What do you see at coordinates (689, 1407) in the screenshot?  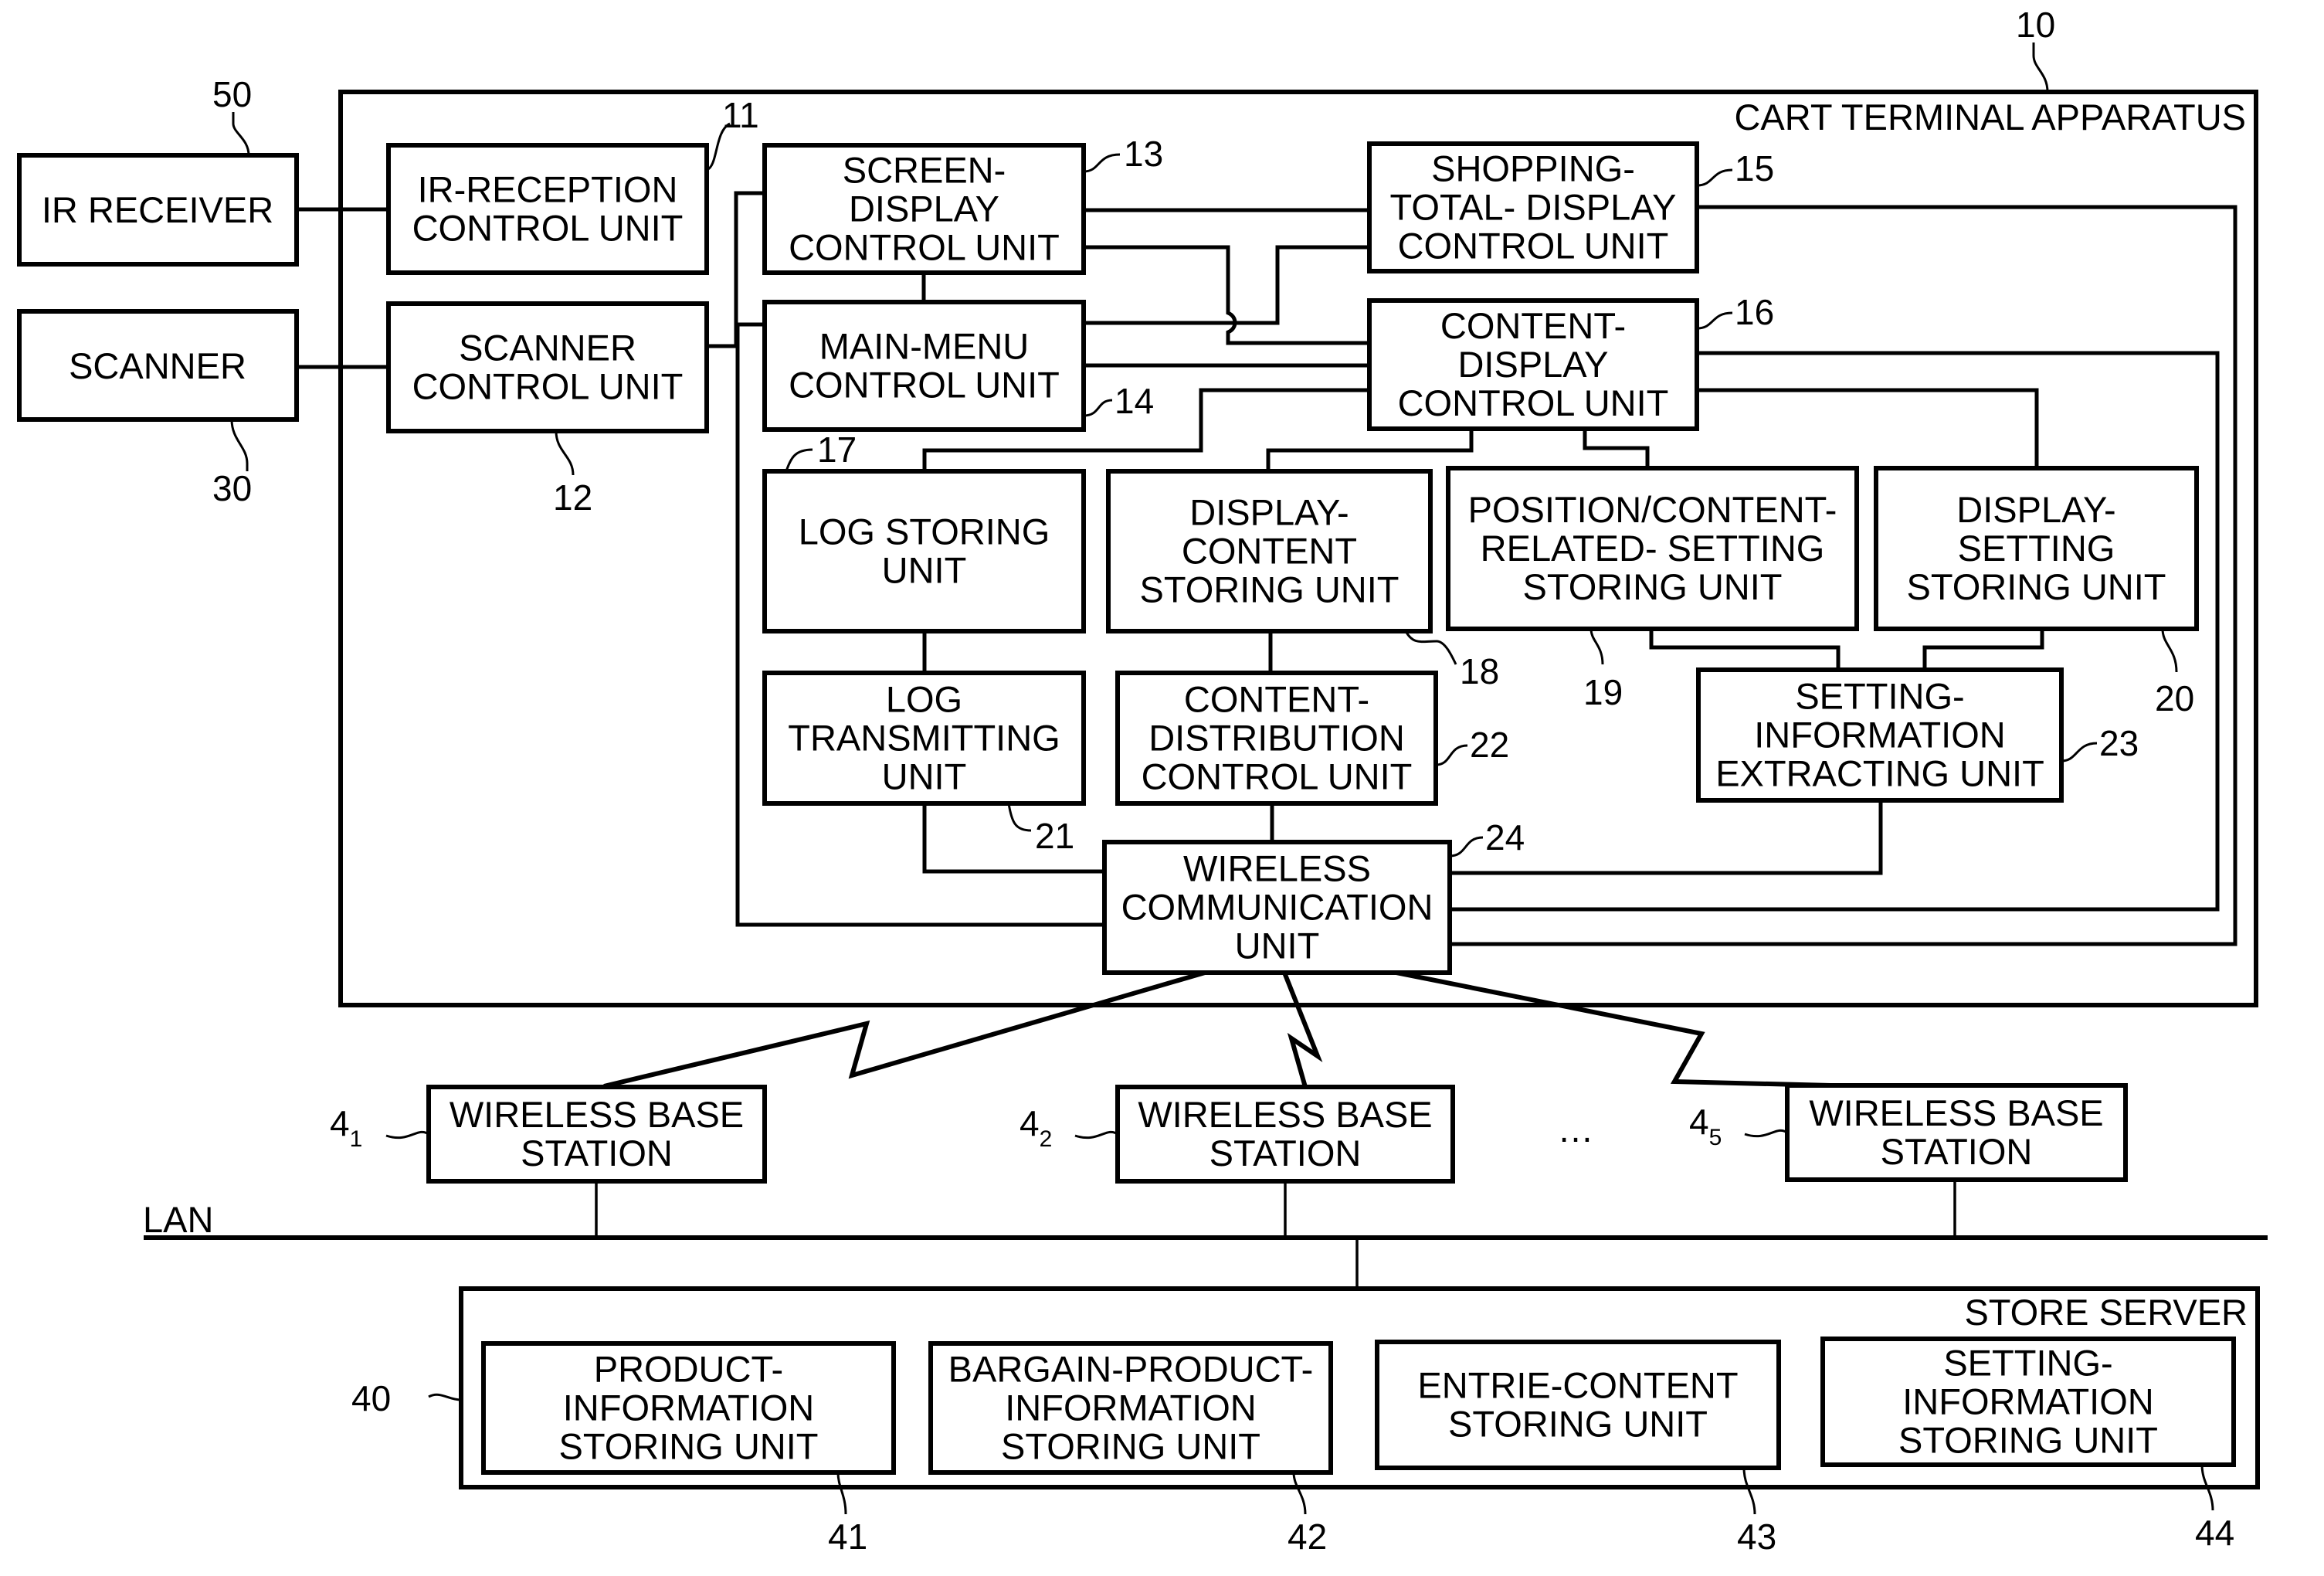 I see `server-unit-41-label-line: INFORMATION` at bounding box center [689, 1407].